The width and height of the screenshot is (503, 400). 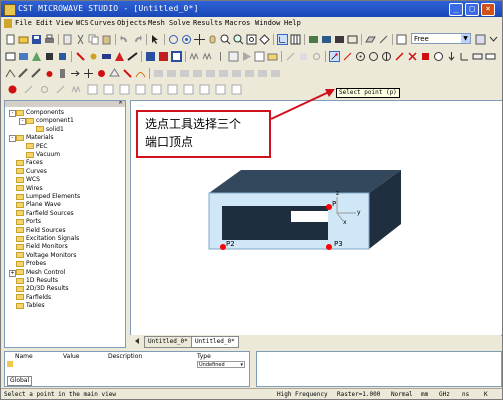 What do you see at coordinates (93, 56) in the screenshot?
I see `transform-icon` at bounding box center [93, 56].